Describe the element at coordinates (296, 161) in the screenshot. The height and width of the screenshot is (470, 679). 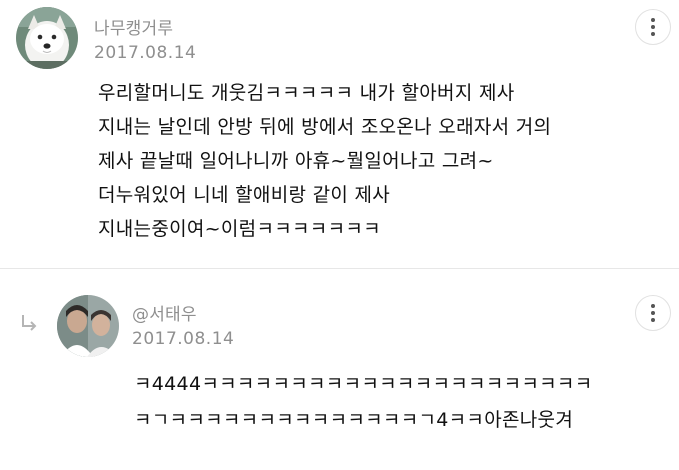
I see `comment-body-line: 제사 끝날때 일어나니까 아휴~뭘일어나고 그려~` at that location.